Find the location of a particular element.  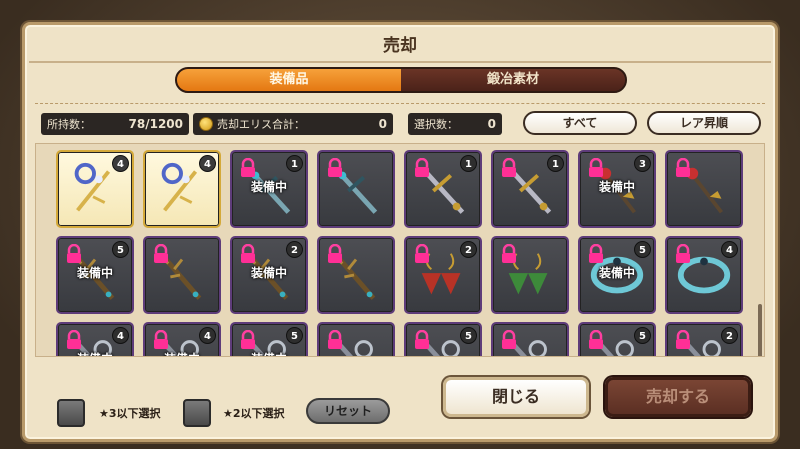

eris-total: 売却エリス合計： 0 is located at coordinates (293, 124).